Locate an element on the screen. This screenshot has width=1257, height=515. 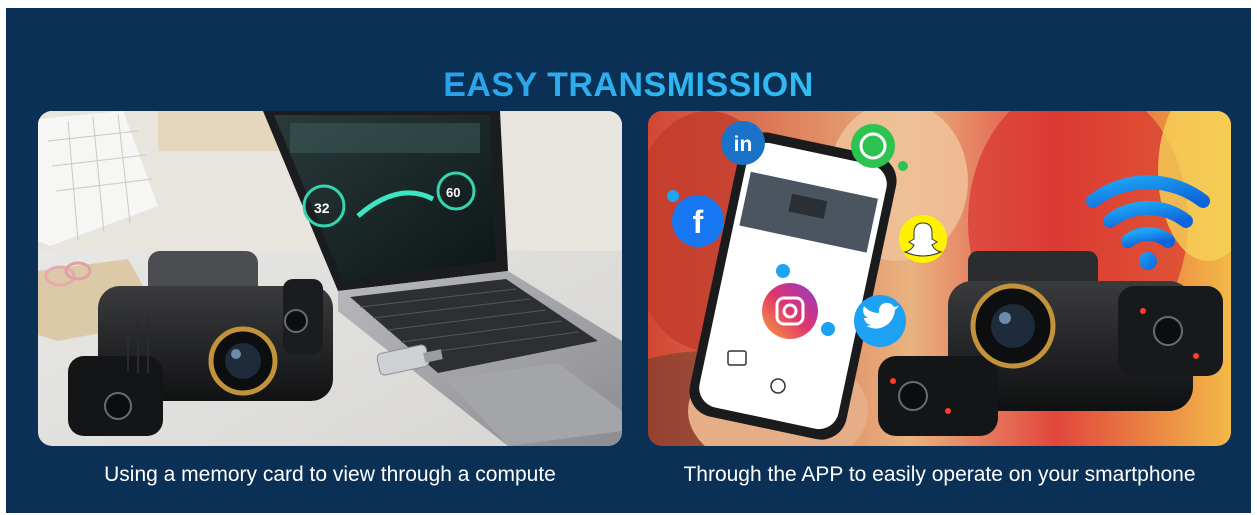
svg-text: in is located at coordinates (743, 144).